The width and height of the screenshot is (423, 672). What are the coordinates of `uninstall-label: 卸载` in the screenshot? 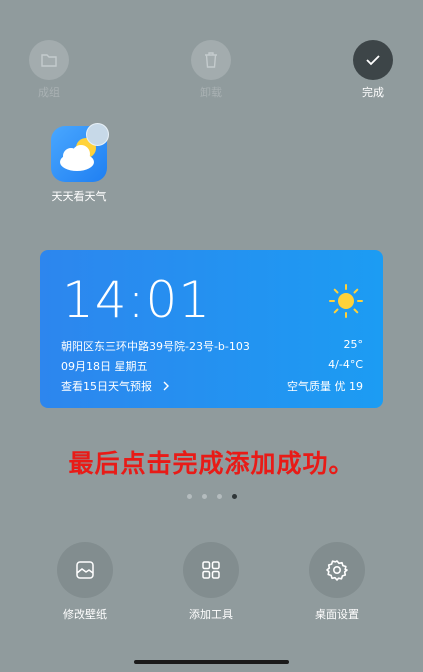 It's located at (211, 92).